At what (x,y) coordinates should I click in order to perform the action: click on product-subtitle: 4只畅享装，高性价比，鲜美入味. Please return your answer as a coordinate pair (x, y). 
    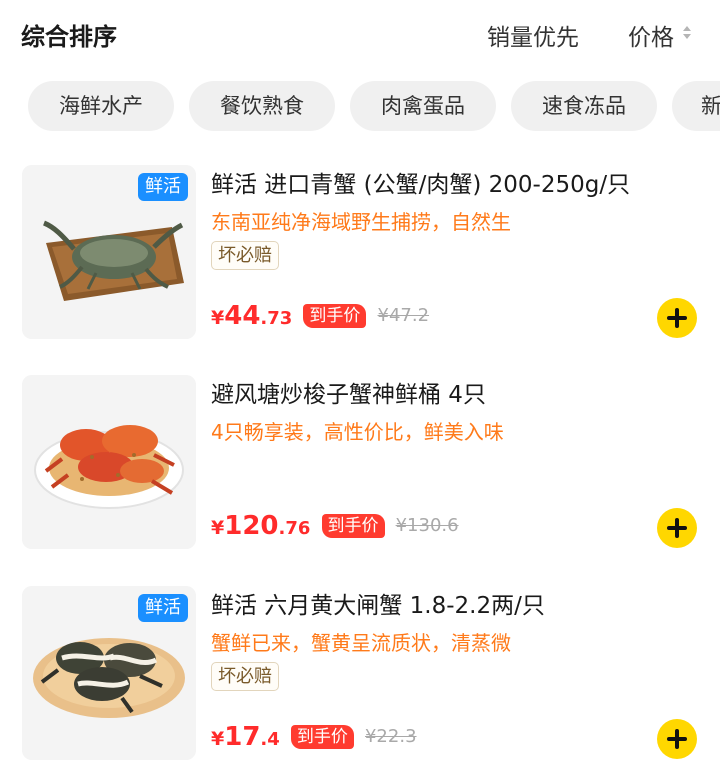
    Looking at the image, I should click on (357, 432).